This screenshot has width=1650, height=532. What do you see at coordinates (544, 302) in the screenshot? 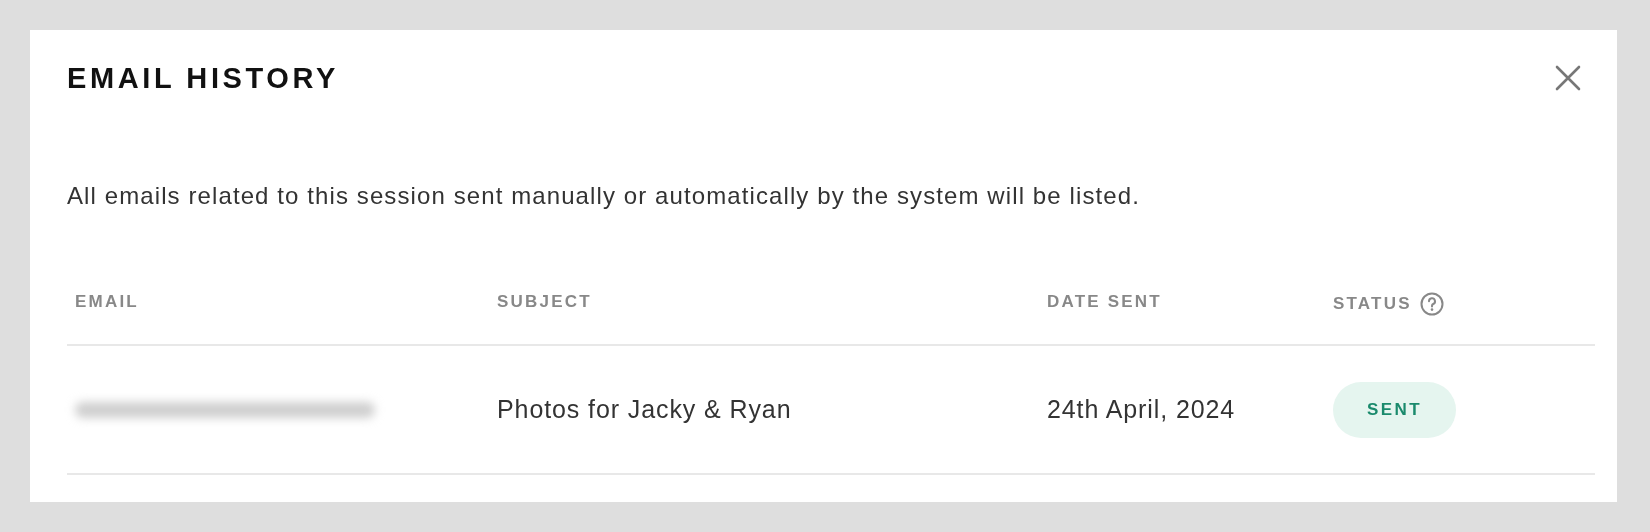
I see `column-header: SUBJECT` at bounding box center [544, 302].